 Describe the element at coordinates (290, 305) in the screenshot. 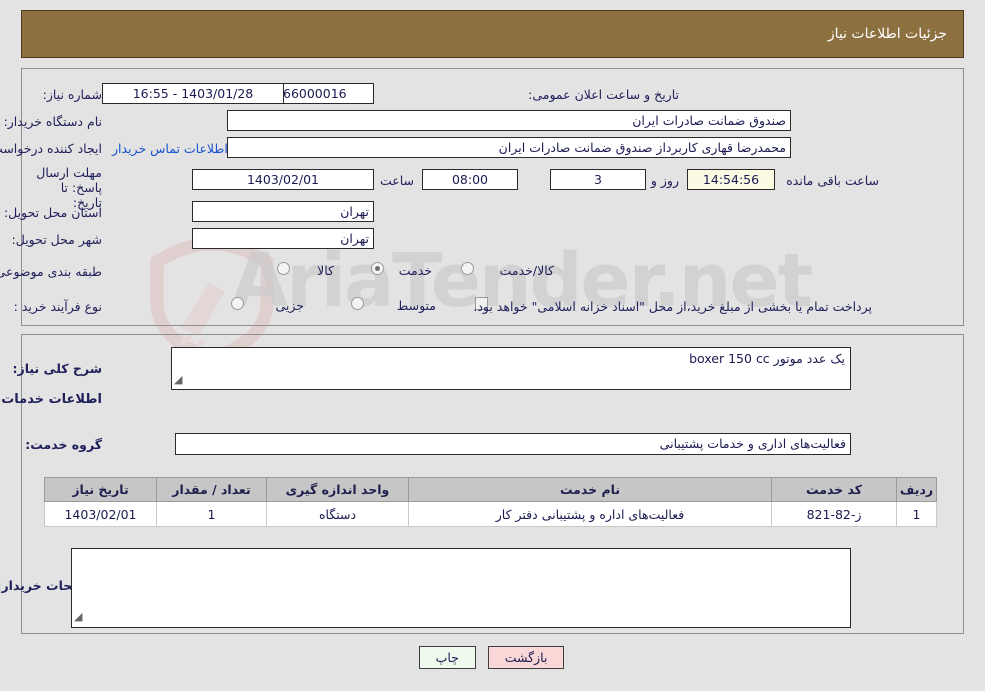

I see `radio-label-process-0: جزیی` at that location.